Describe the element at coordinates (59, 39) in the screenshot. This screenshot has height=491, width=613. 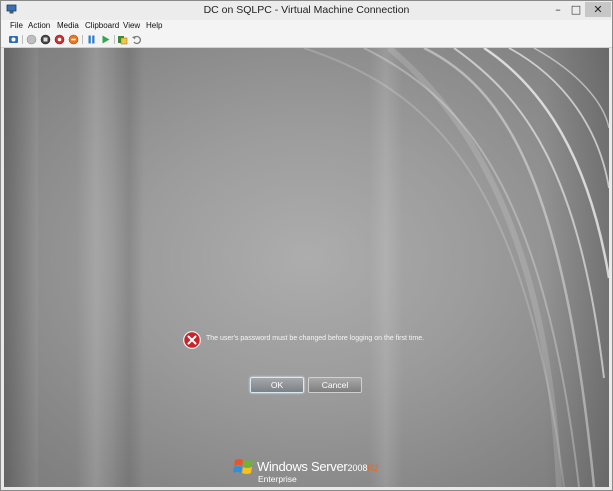
I see `shut-down-icon` at that location.